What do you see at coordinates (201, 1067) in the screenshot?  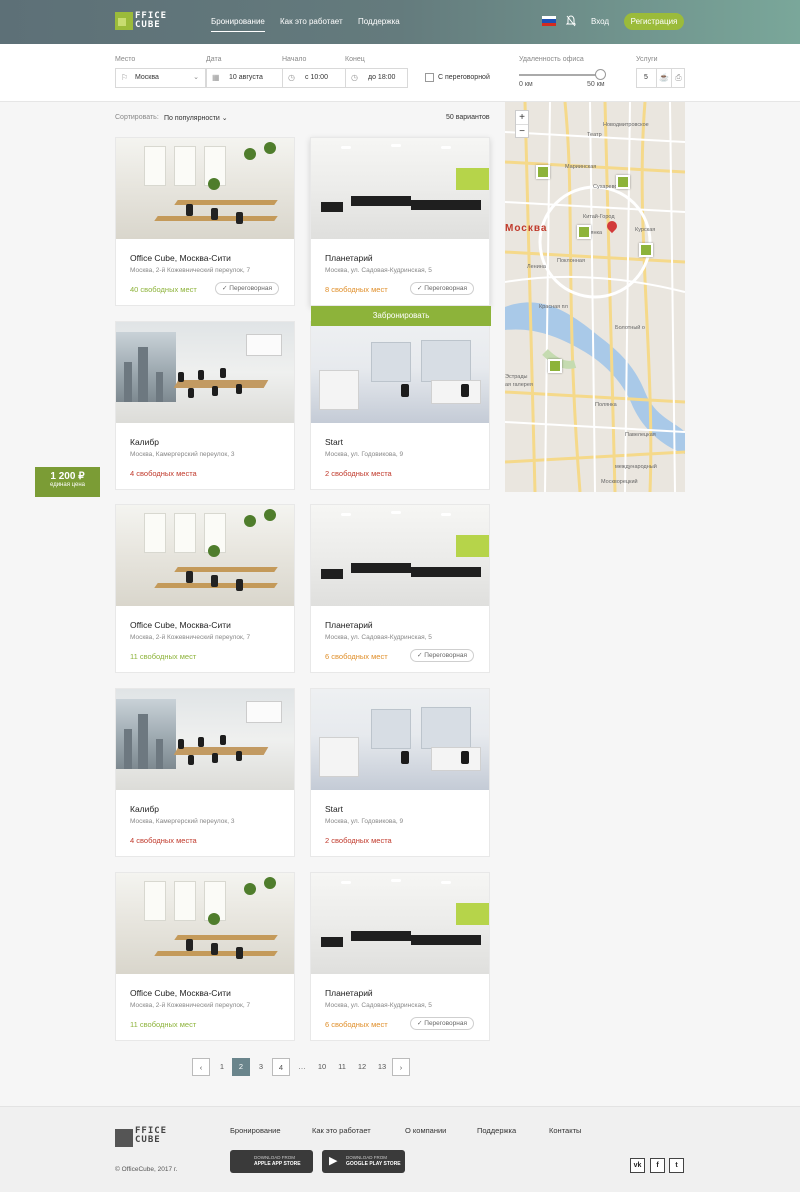 I see `prev-page-button: ‹` at bounding box center [201, 1067].